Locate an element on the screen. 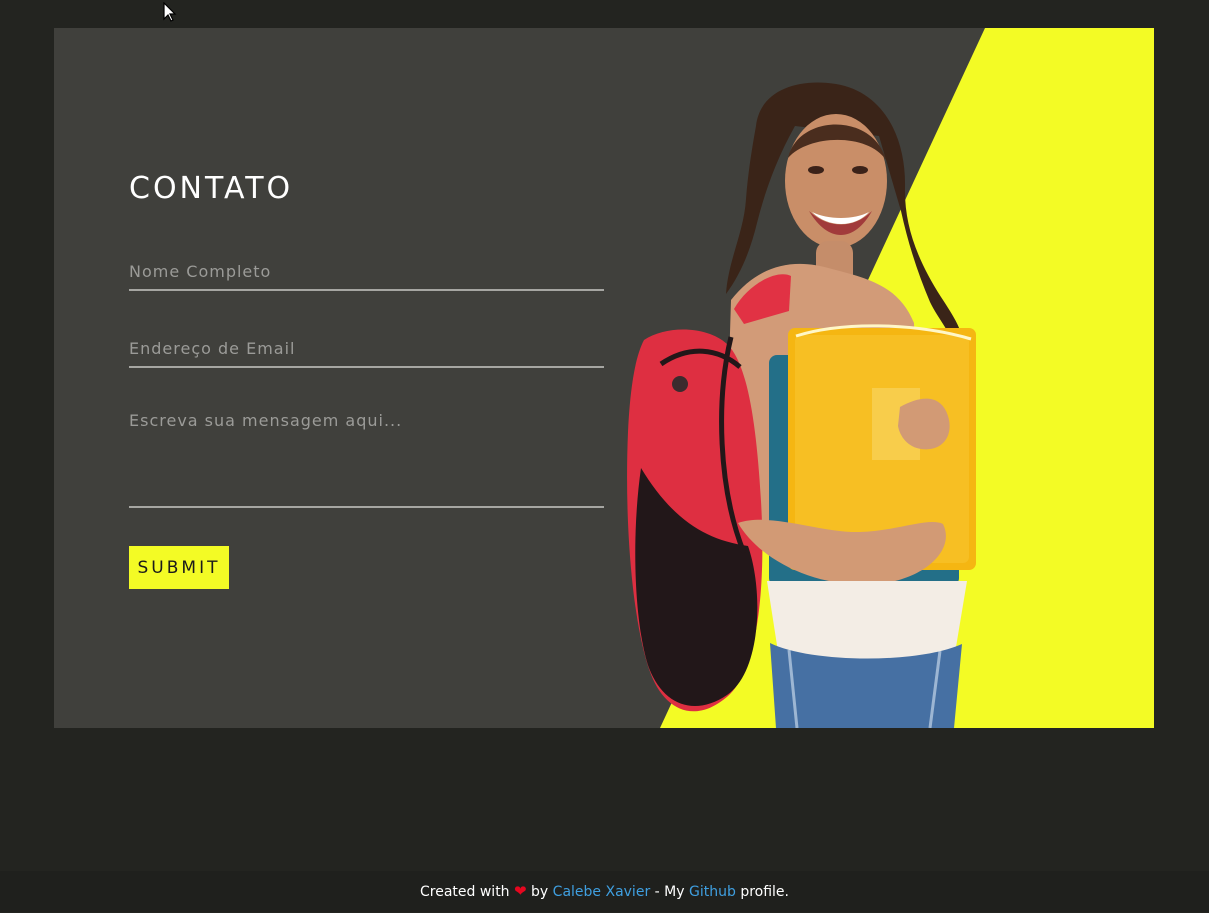  footer-profile-text: profile. is located at coordinates (764, 892).